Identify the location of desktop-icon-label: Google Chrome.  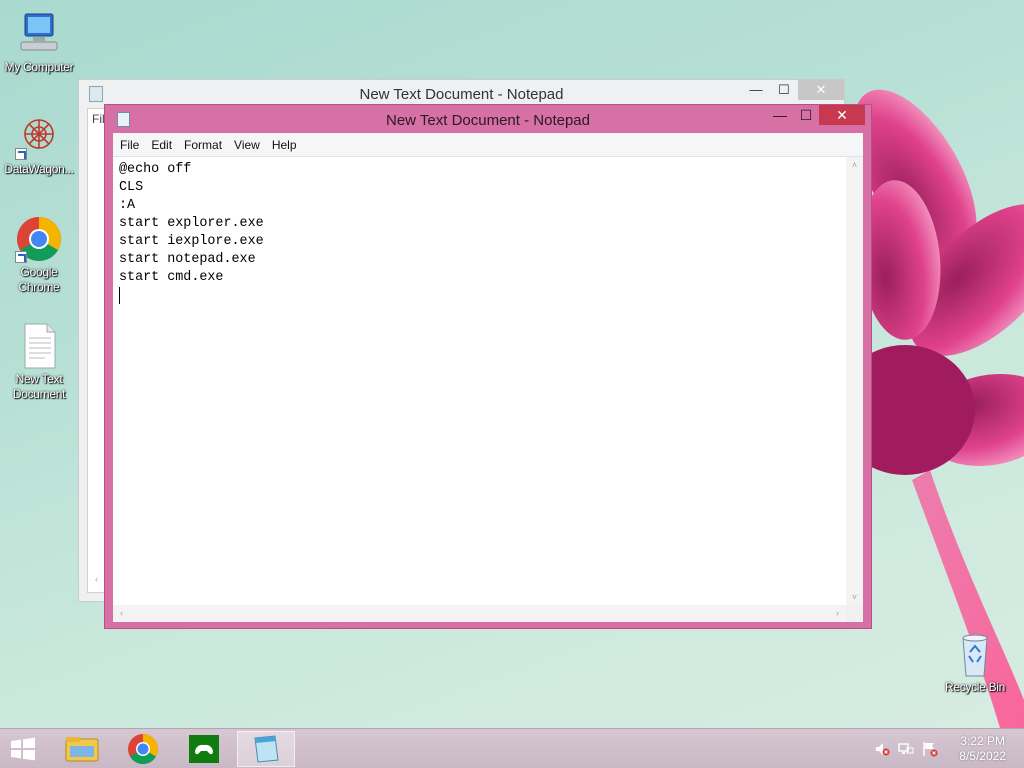
(39, 279).